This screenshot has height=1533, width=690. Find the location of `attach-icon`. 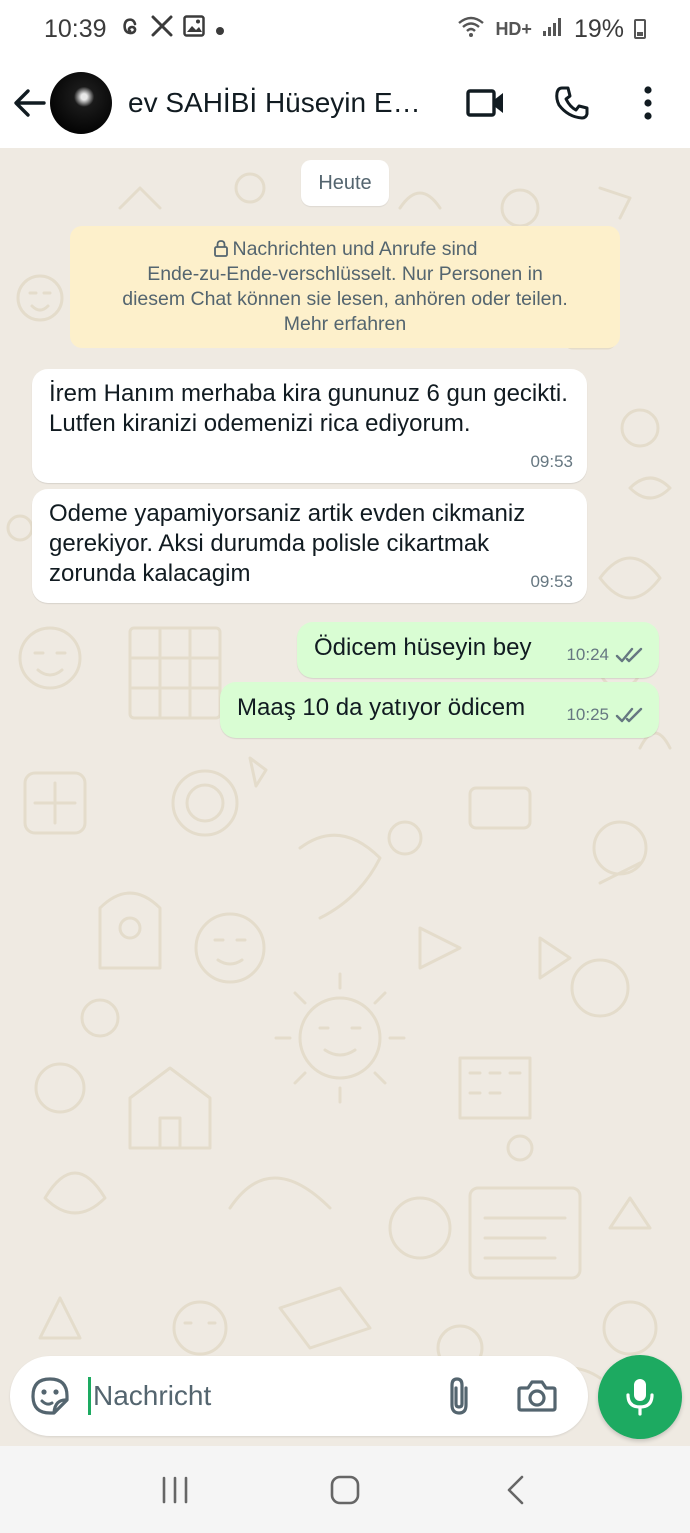

attach-icon is located at coordinates (459, 1396).